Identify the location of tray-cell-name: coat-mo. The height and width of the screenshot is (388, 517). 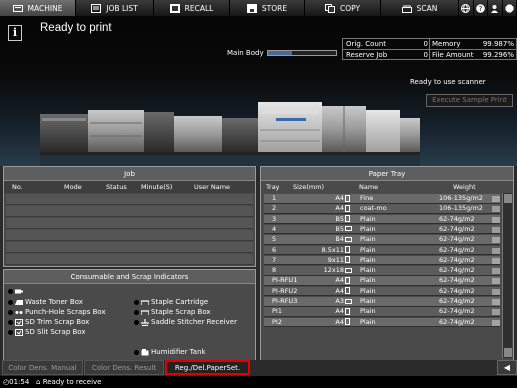
(373, 208).